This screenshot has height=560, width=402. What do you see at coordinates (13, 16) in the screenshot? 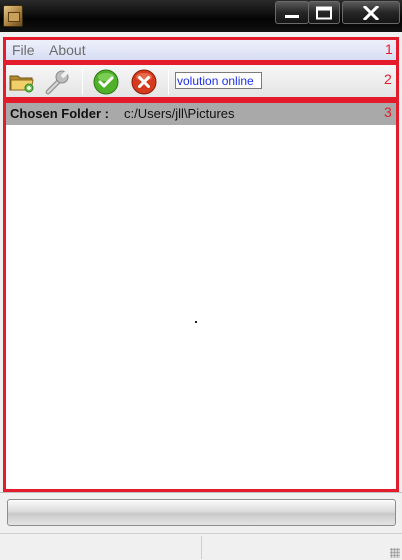
I see `app-icon` at bounding box center [13, 16].